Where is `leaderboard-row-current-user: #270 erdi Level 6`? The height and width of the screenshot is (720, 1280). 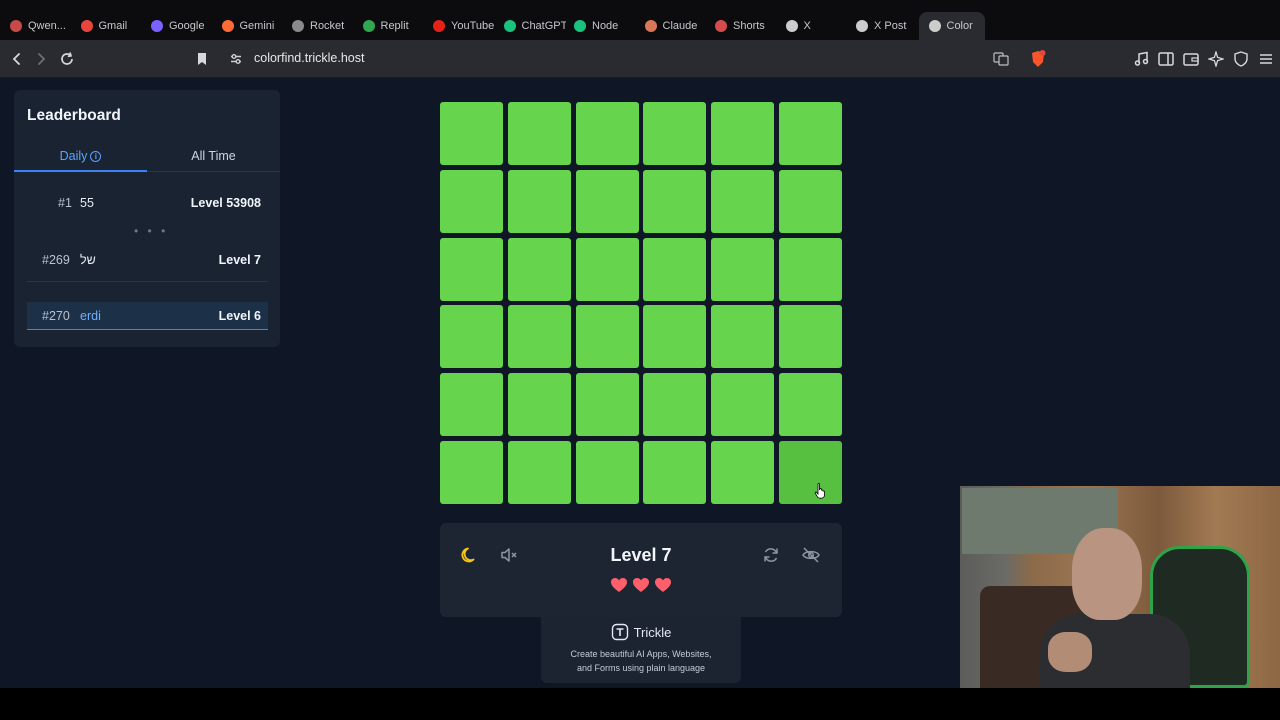
leaderboard-row-current-user: #270 erdi Level 6 is located at coordinates (147, 316).